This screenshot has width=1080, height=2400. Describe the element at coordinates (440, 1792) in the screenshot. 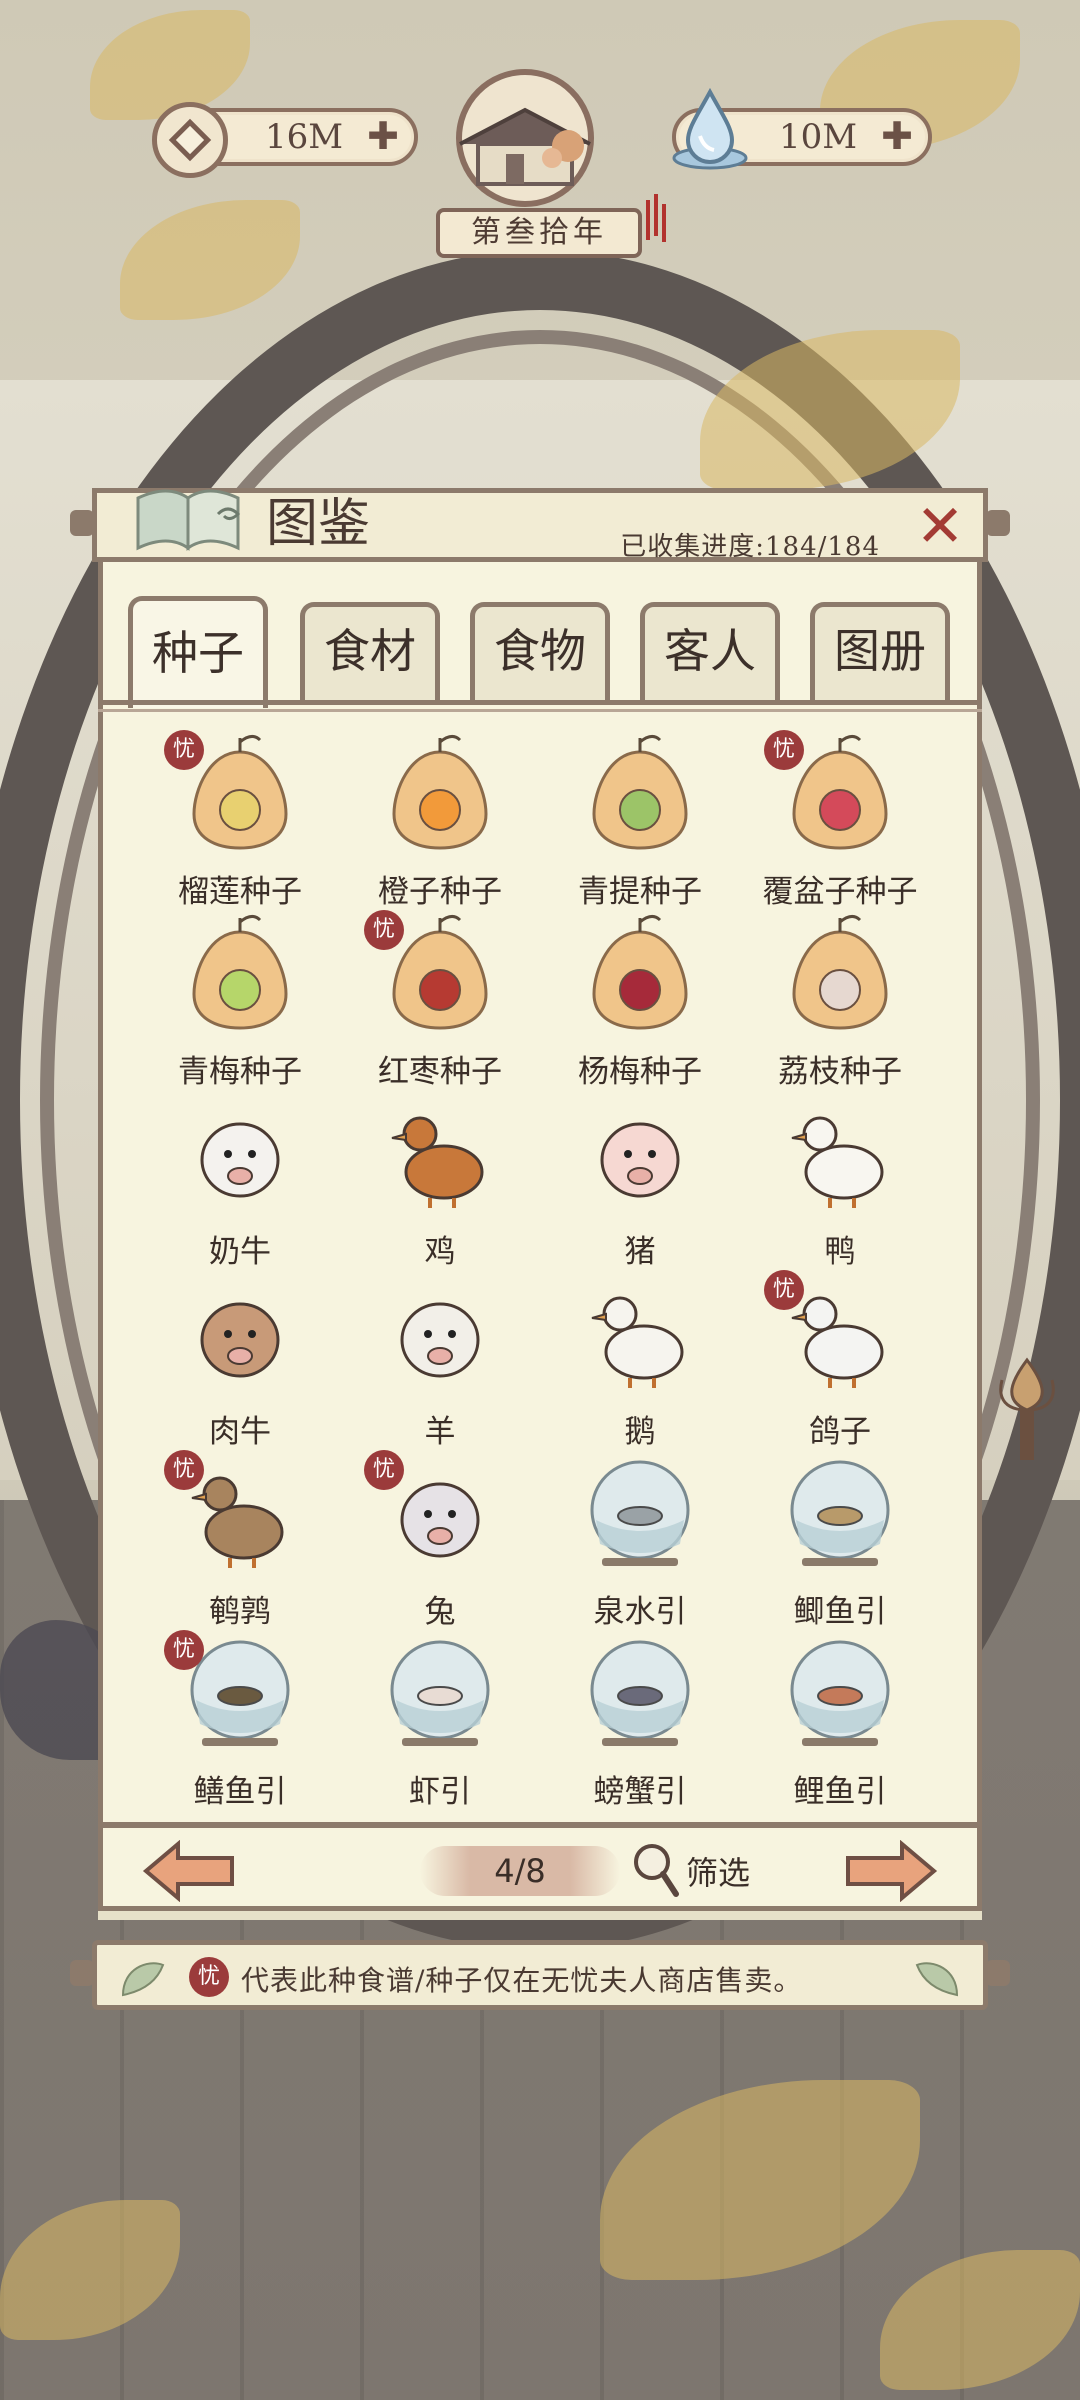

I see `grid-item-label: 虾引` at that location.